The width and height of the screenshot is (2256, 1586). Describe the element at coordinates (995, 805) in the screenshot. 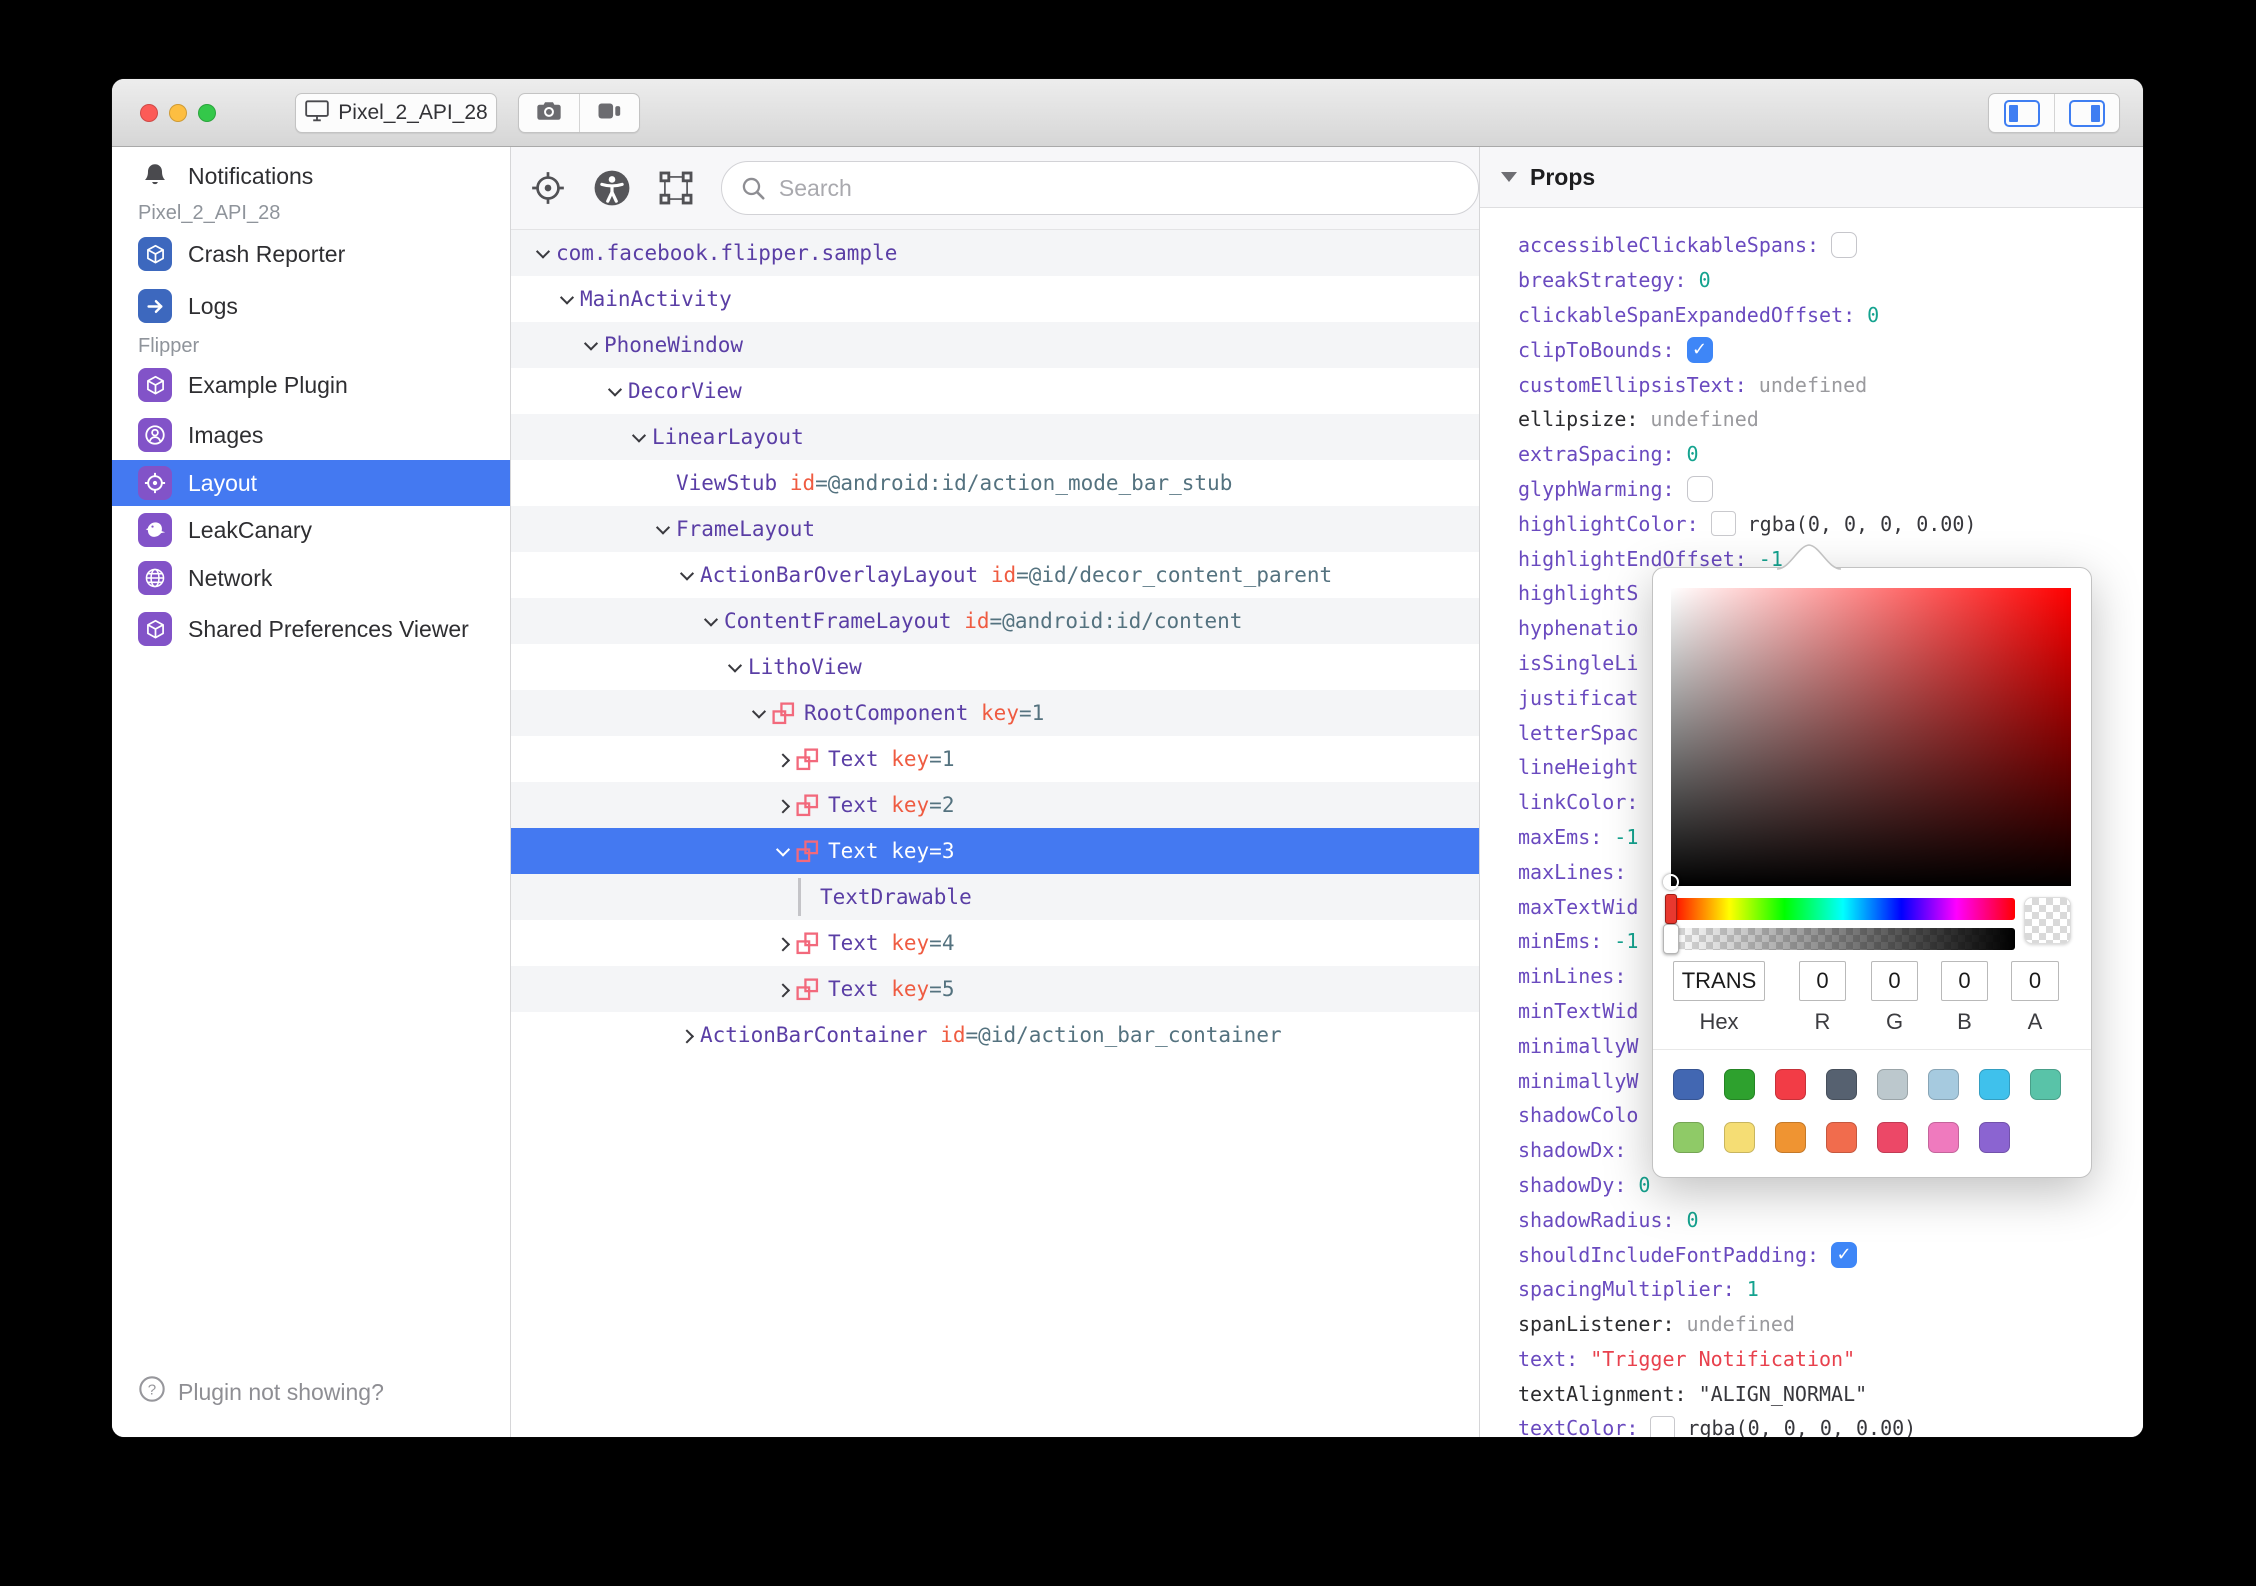

I see `tree-row-text-2: Text key =2` at that location.